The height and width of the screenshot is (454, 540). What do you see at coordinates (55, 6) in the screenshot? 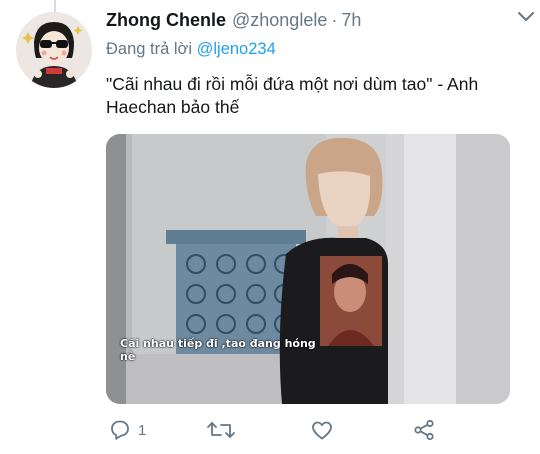
I see `thread-connector-line` at bounding box center [55, 6].